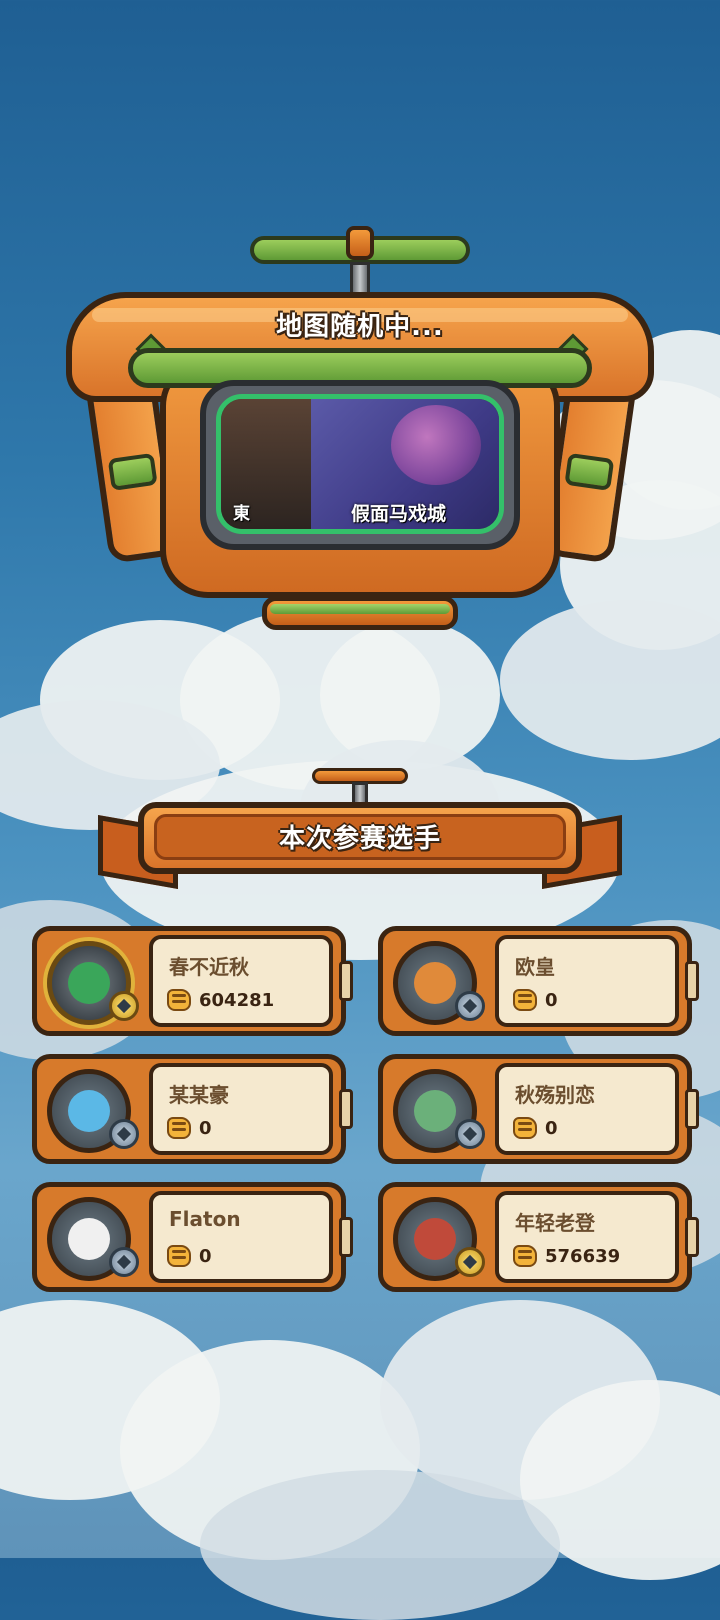 The height and width of the screenshot is (1620, 720). What do you see at coordinates (436, 445) in the screenshot?
I see `map-preview-art` at bounding box center [436, 445].